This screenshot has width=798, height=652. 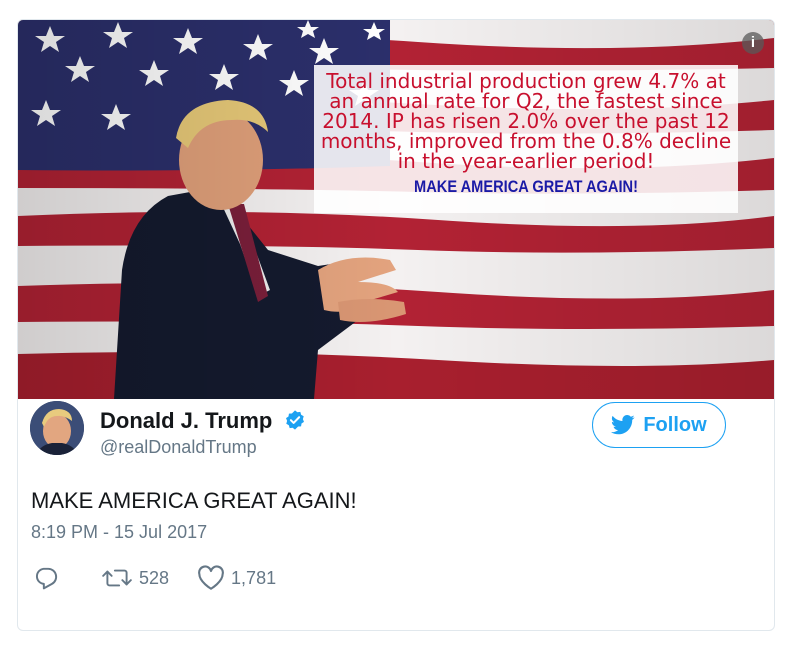 I want to click on image-slogan: MAKE AMERICA GREAT AGAIN!, so click(x=526, y=186).